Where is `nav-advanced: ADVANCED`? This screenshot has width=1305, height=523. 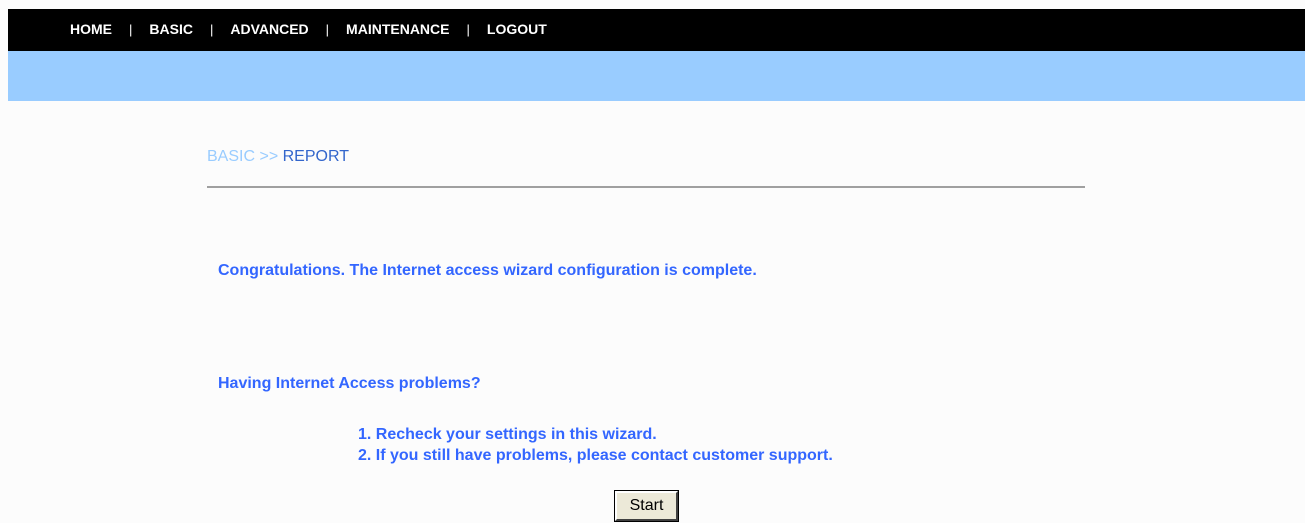
nav-advanced: ADVANCED is located at coordinates (269, 29).